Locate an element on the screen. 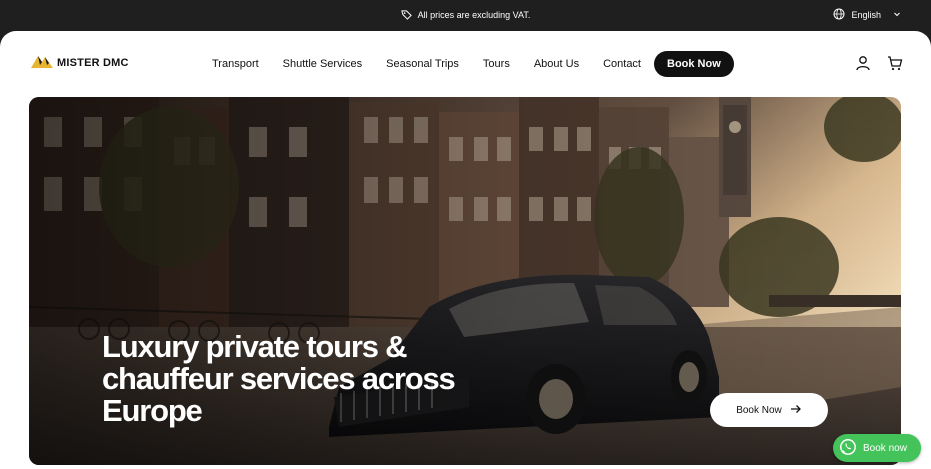  hero-book-now-button: Book Now is located at coordinates (769, 410).